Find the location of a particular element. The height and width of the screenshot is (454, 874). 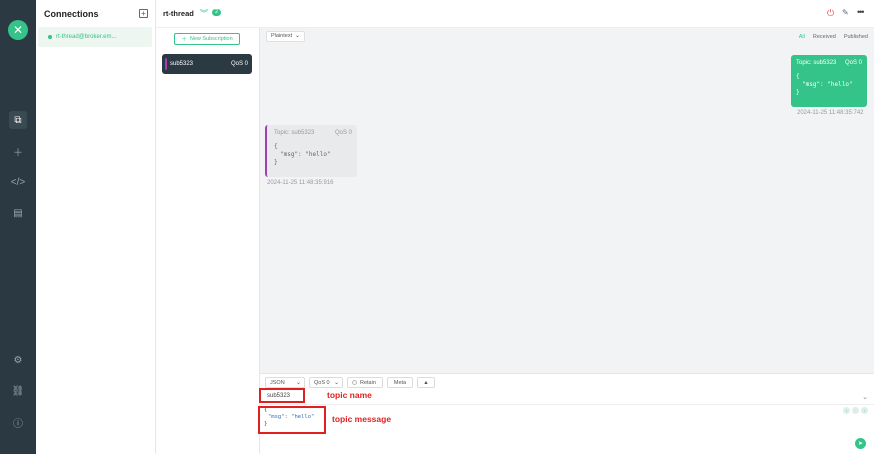

topic-message-highlight-box is located at coordinates (292, 420).